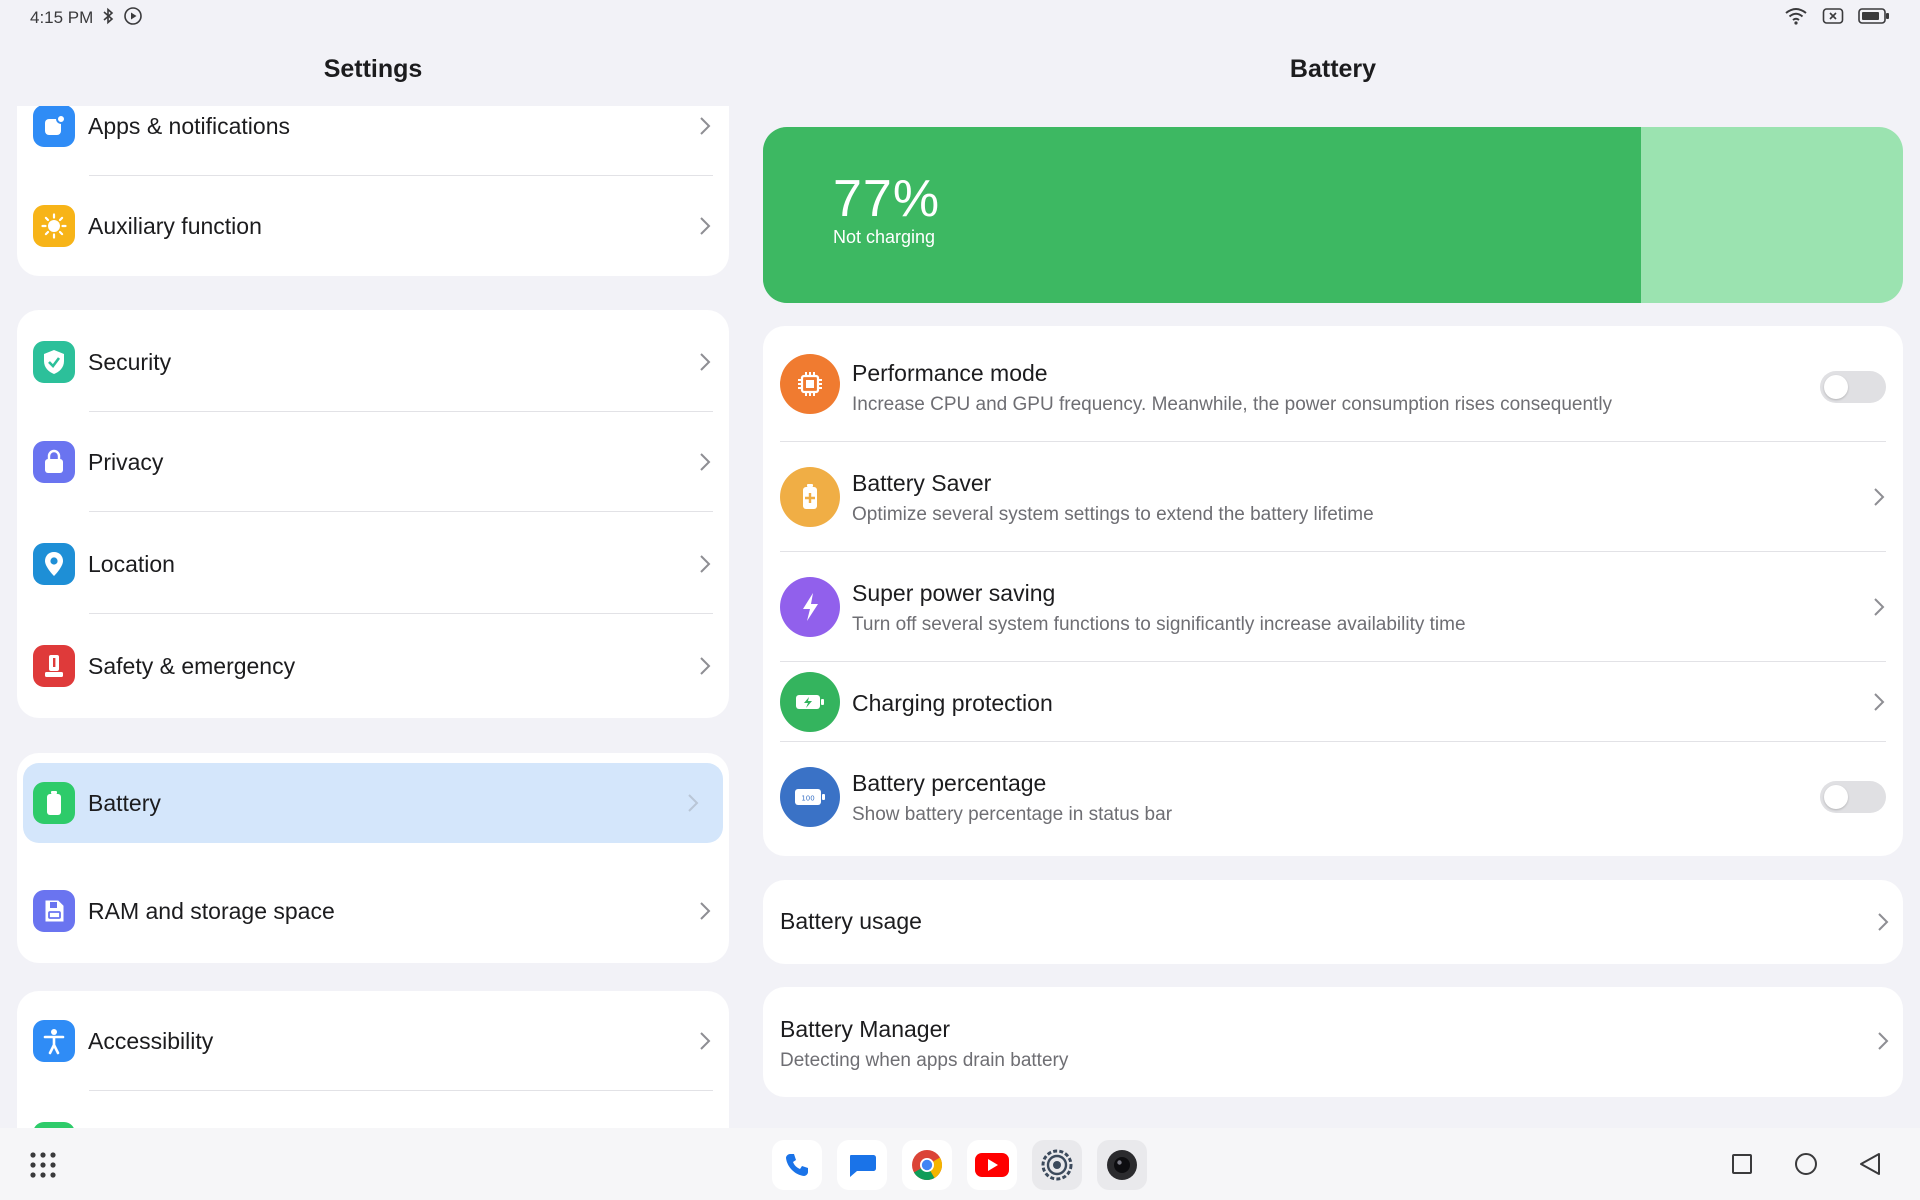 This screenshot has height=1200, width=1920. Describe the element at coordinates (373, 462) in the screenshot. I see `sidebar-item-privacy: Privacy` at that location.